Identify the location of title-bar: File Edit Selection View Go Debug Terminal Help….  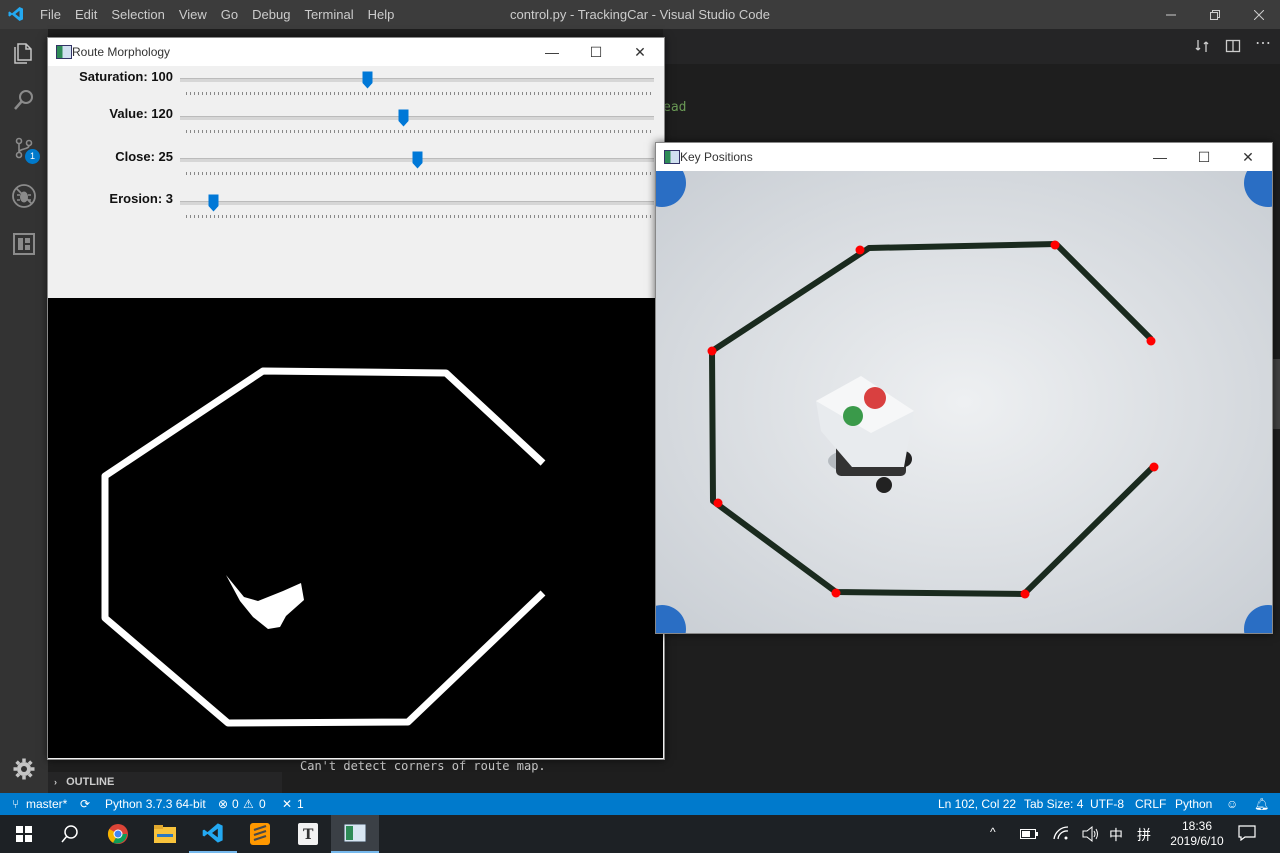
(640, 14).